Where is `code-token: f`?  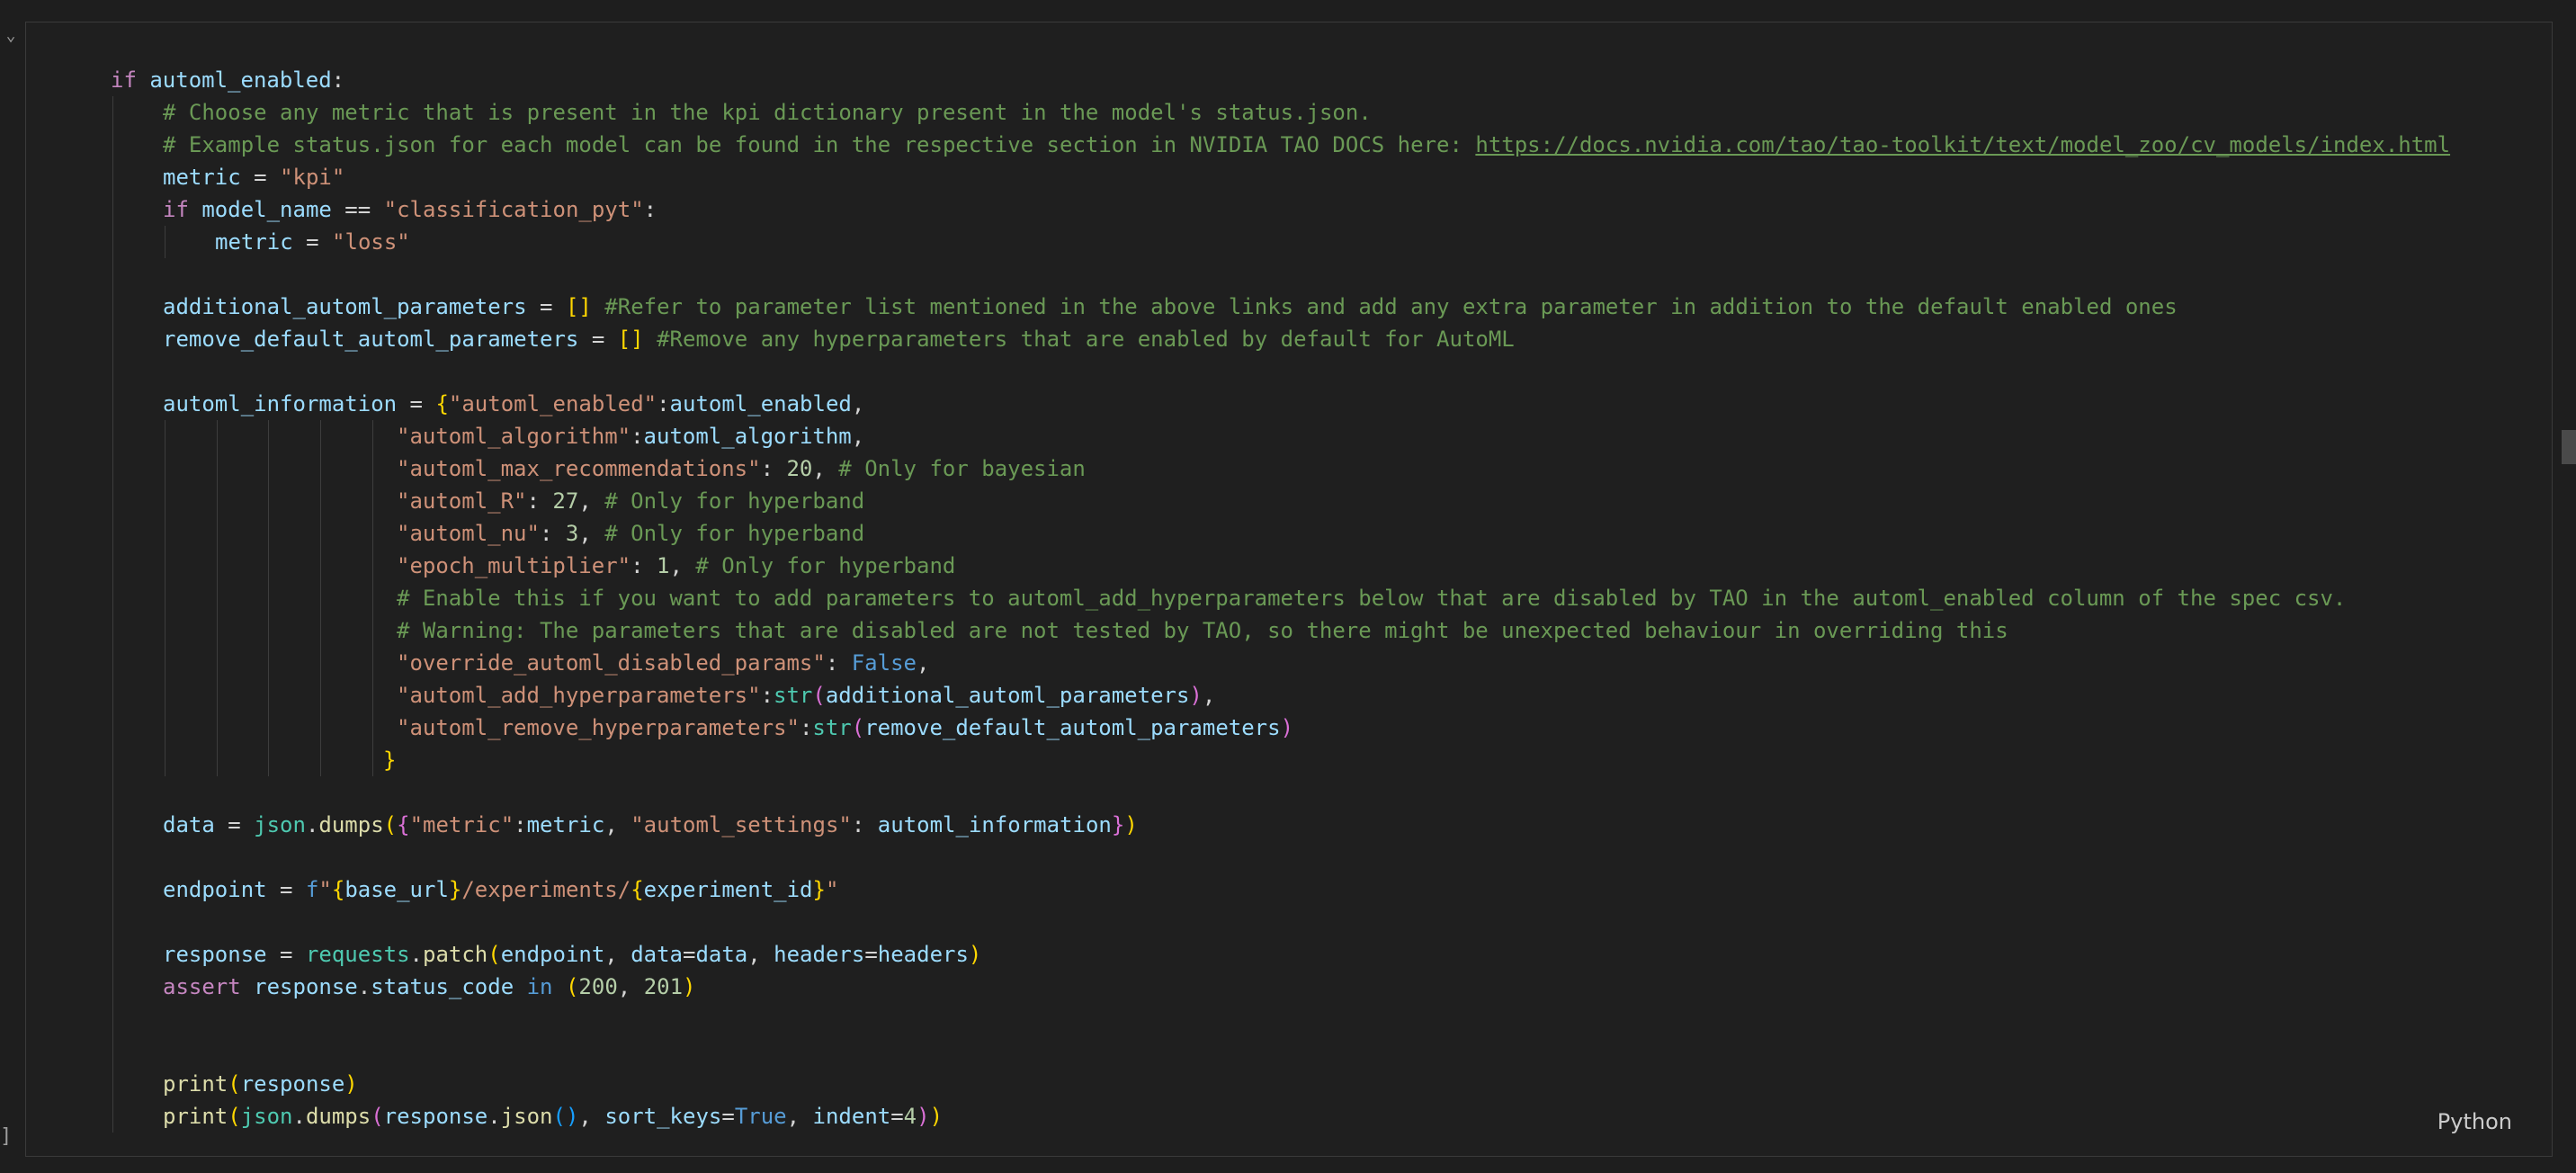
code-token: f is located at coordinates (312, 889).